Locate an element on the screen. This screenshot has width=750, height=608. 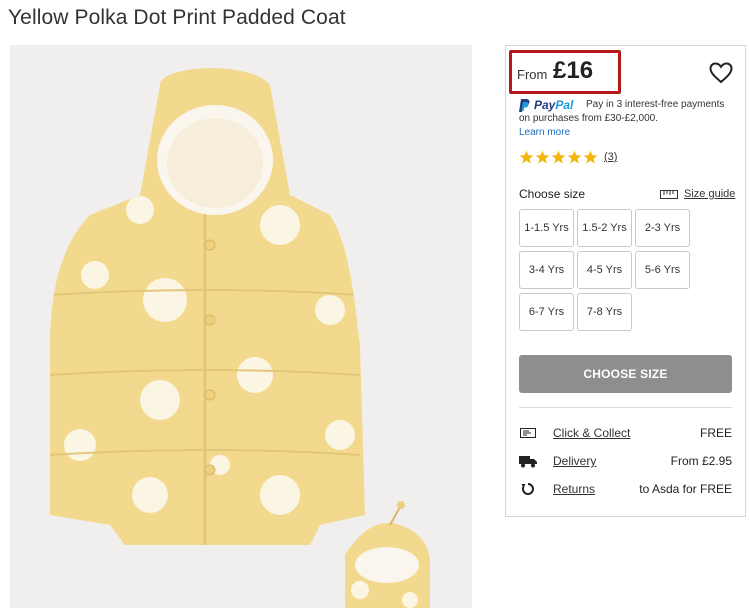
star-rating is located at coordinates (558, 157).